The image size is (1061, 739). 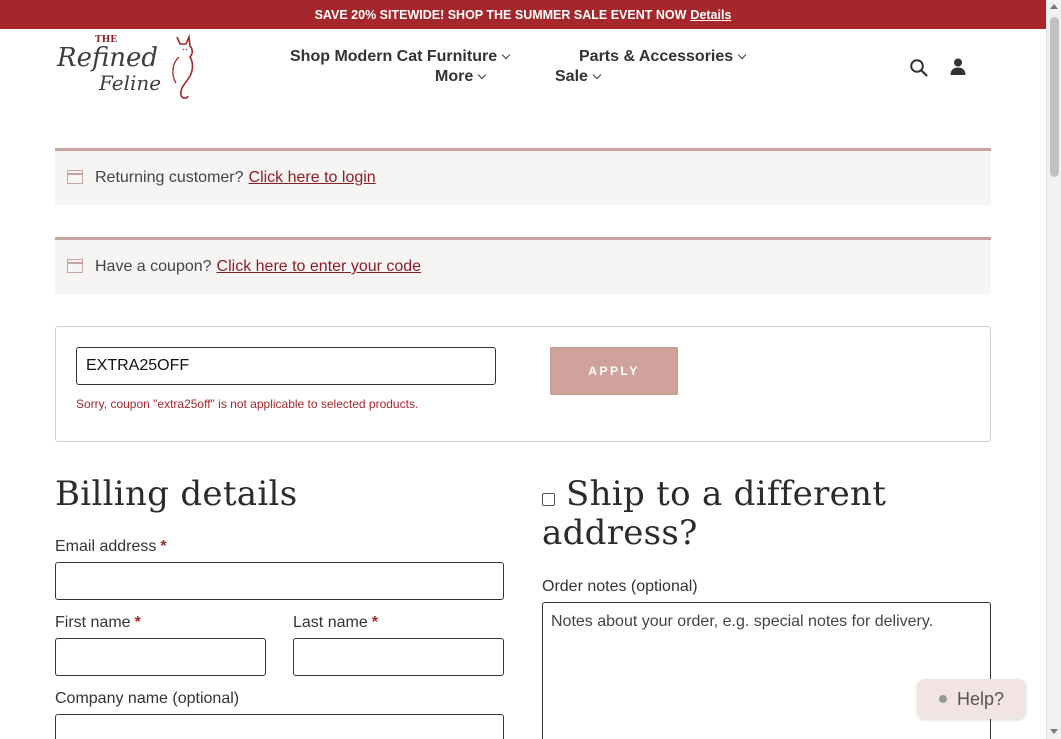 What do you see at coordinates (726, 494) in the screenshot?
I see `ship-different-address-heading-line1: Ship to a different` at bounding box center [726, 494].